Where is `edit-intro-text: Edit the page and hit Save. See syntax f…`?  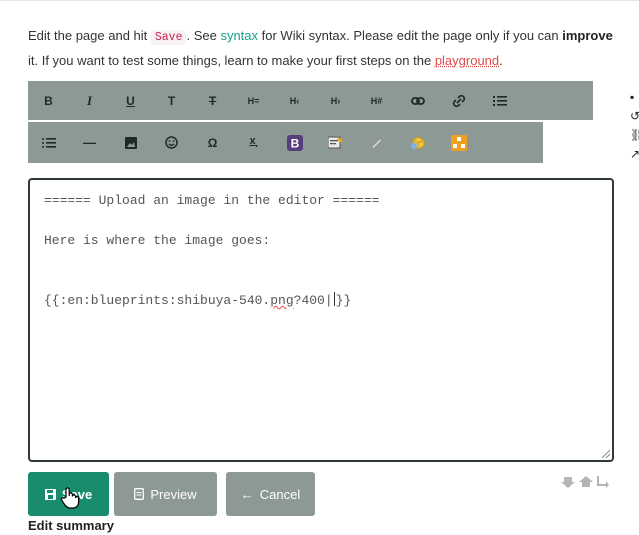 edit-intro-text: Edit the page and hit Save. See syntax f… is located at coordinates (323, 48).